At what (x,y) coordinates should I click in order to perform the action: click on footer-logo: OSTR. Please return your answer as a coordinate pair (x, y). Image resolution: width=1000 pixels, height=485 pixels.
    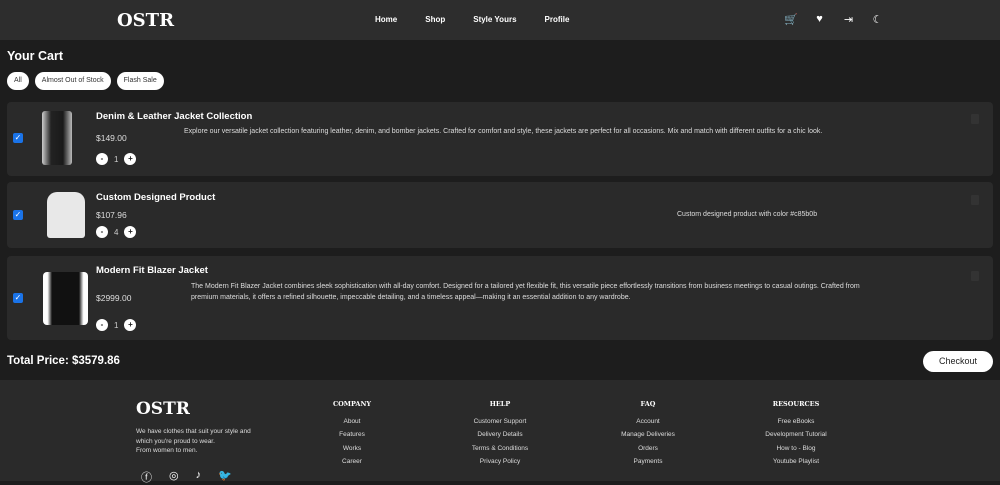
    Looking at the image, I should click on (163, 409).